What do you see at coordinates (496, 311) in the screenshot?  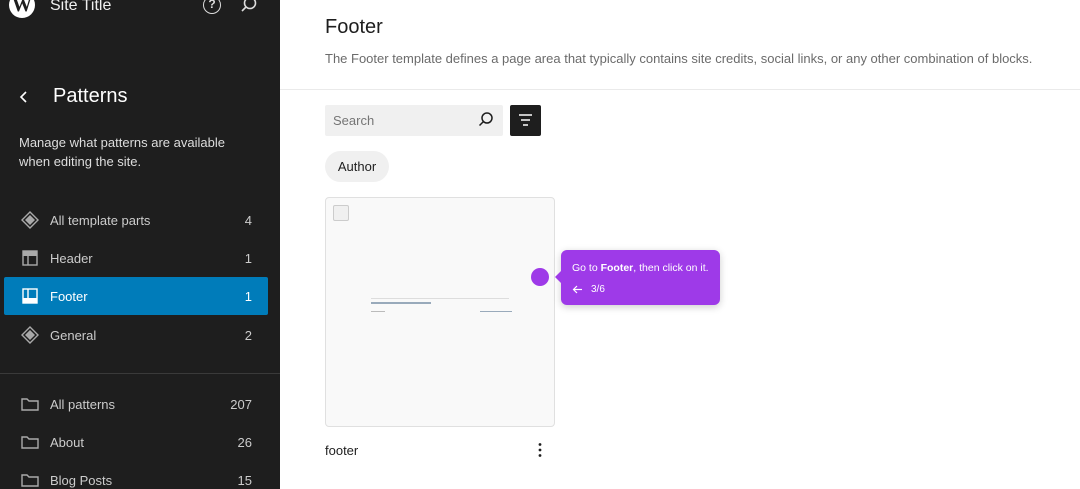 I see `preview-credits` at bounding box center [496, 311].